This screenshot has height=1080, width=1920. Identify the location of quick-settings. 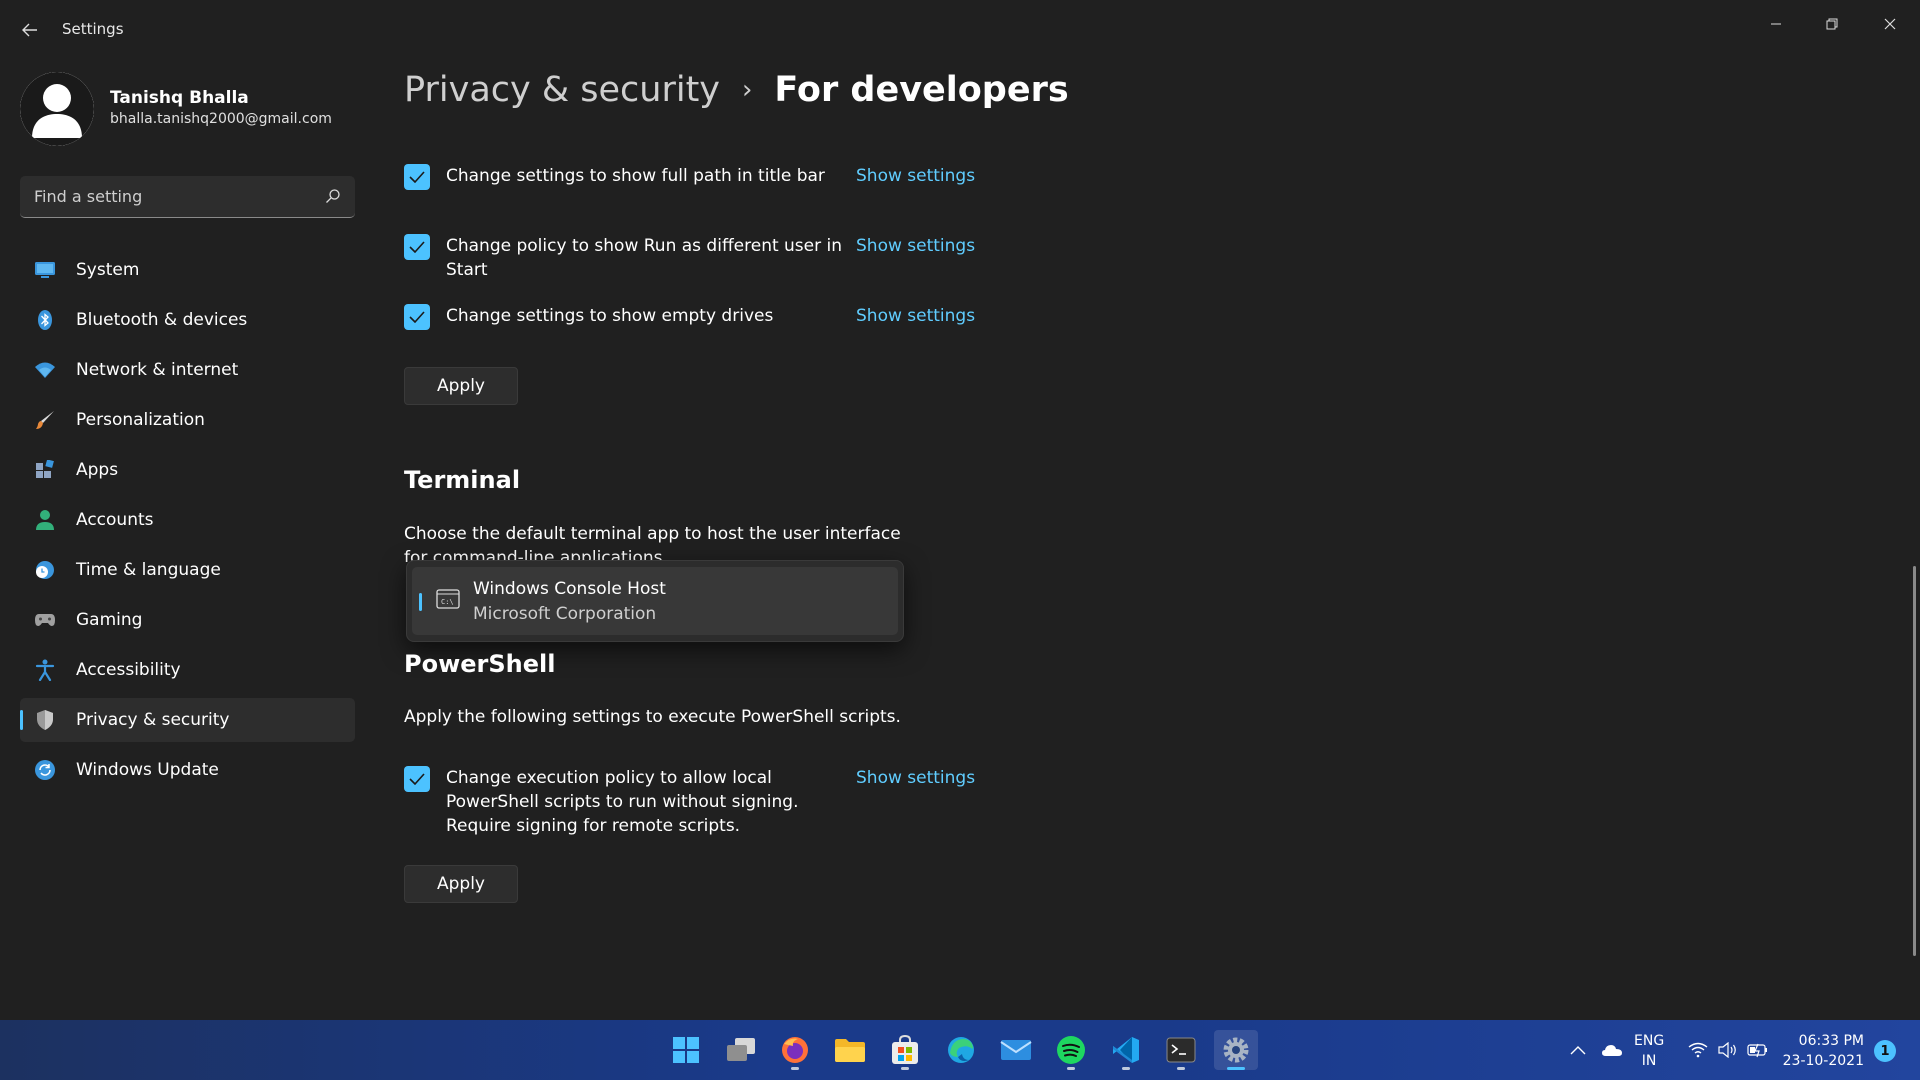
(1728, 1050).